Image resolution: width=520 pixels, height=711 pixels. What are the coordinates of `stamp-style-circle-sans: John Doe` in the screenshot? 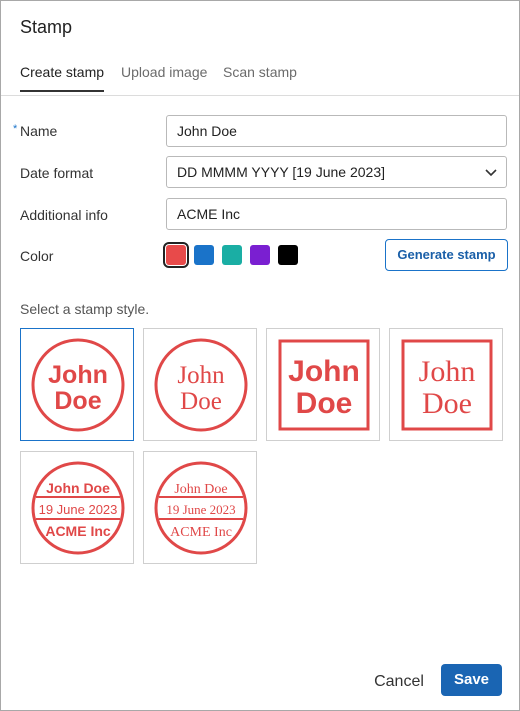 It's located at (77, 384).